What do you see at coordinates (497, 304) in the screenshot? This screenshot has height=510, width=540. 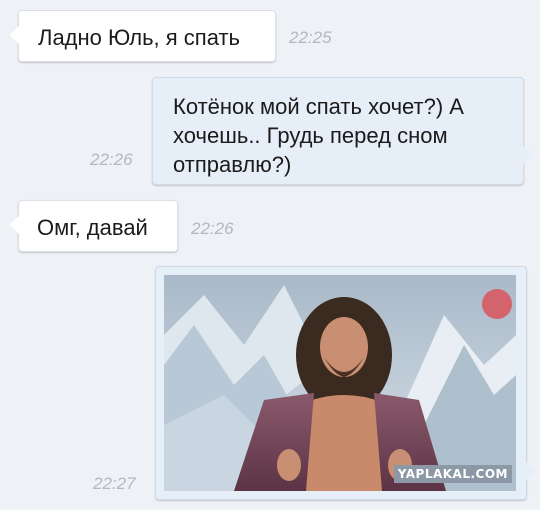 I see `logo-badge-icon` at bounding box center [497, 304].